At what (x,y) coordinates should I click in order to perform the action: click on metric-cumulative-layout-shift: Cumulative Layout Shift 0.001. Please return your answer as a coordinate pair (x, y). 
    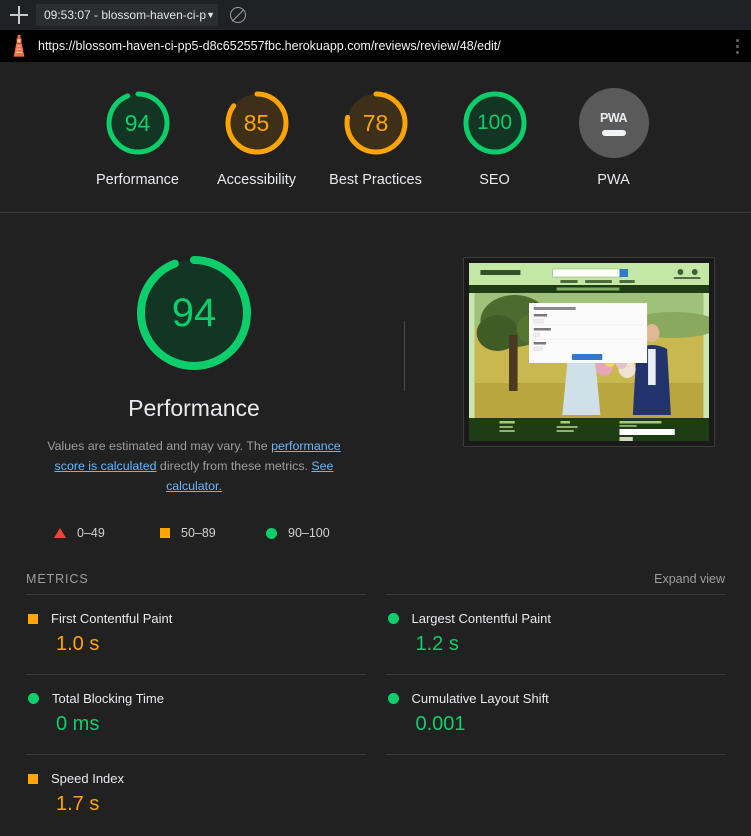
    Looking at the image, I should click on (555, 714).